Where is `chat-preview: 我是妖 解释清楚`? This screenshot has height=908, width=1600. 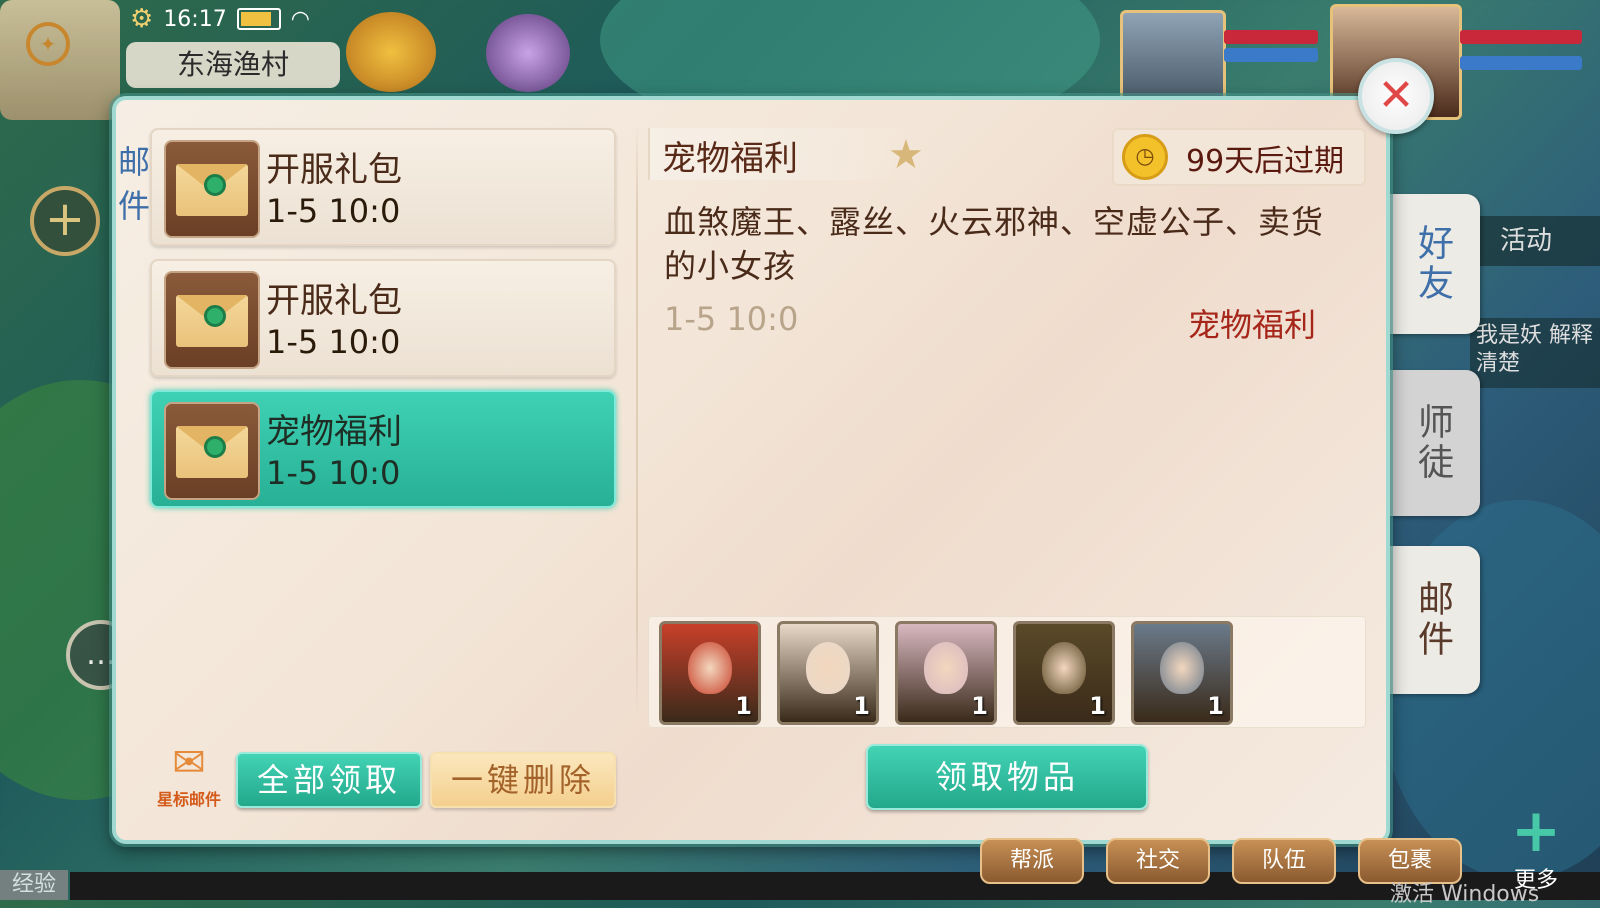
chat-preview: 我是妖 解释清楚 is located at coordinates (1535, 353).